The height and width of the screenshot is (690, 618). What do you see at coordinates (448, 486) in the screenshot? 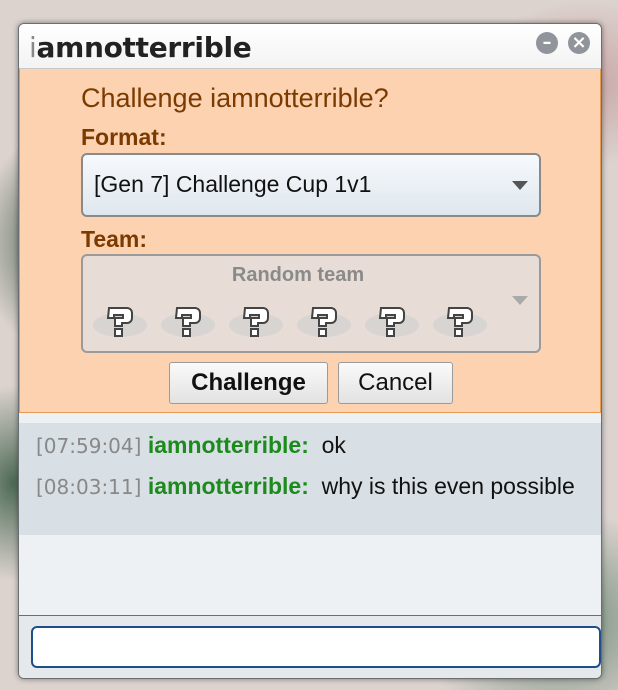
I see `message-text: why is this even possible` at bounding box center [448, 486].